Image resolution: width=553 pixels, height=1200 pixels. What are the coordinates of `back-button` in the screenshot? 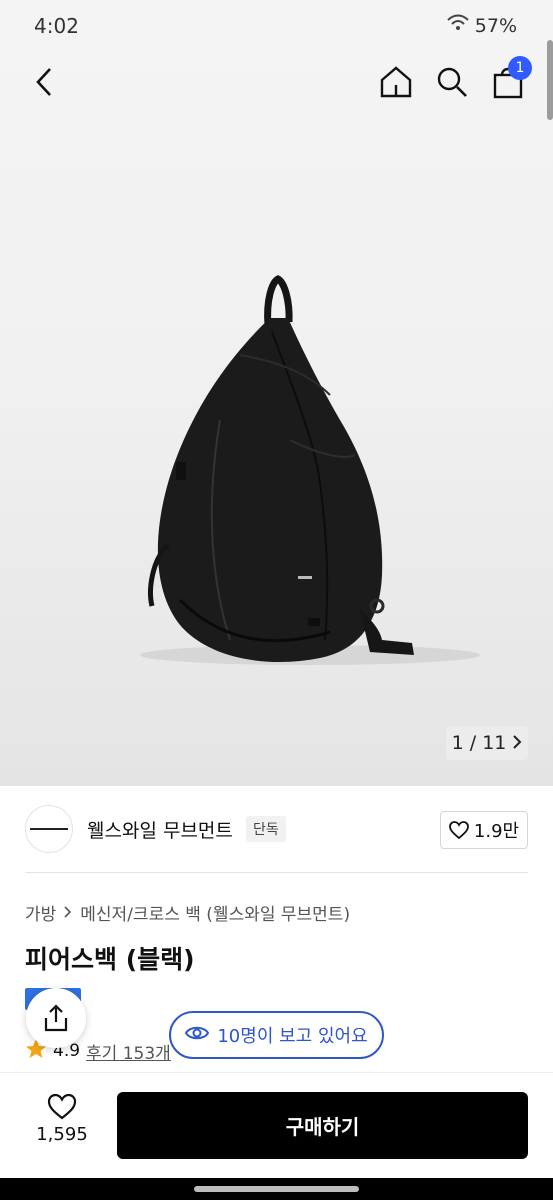 It's located at (44, 82).